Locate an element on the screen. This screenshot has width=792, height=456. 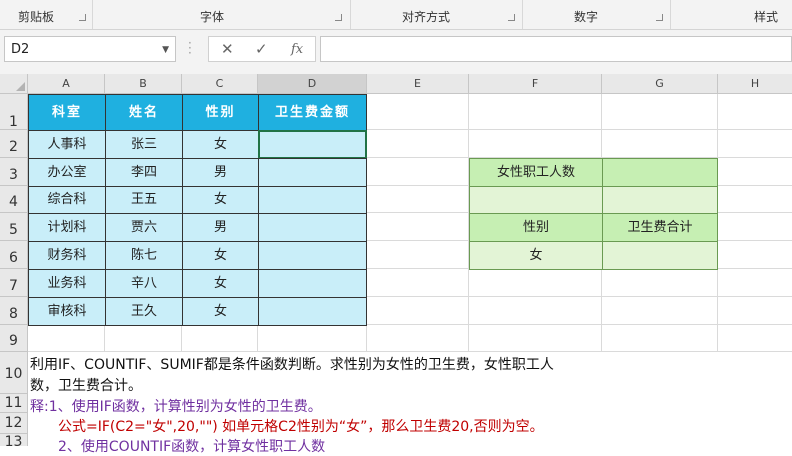
row-header-10: 10 is located at coordinates (14, 373).